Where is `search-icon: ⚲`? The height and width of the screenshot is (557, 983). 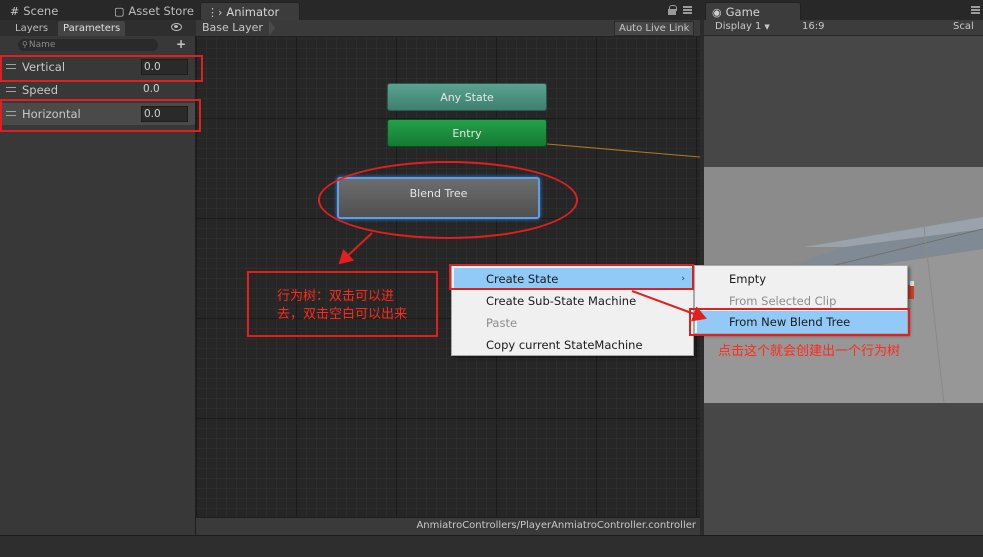
search-icon: ⚲ is located at coordinates (25, 44).